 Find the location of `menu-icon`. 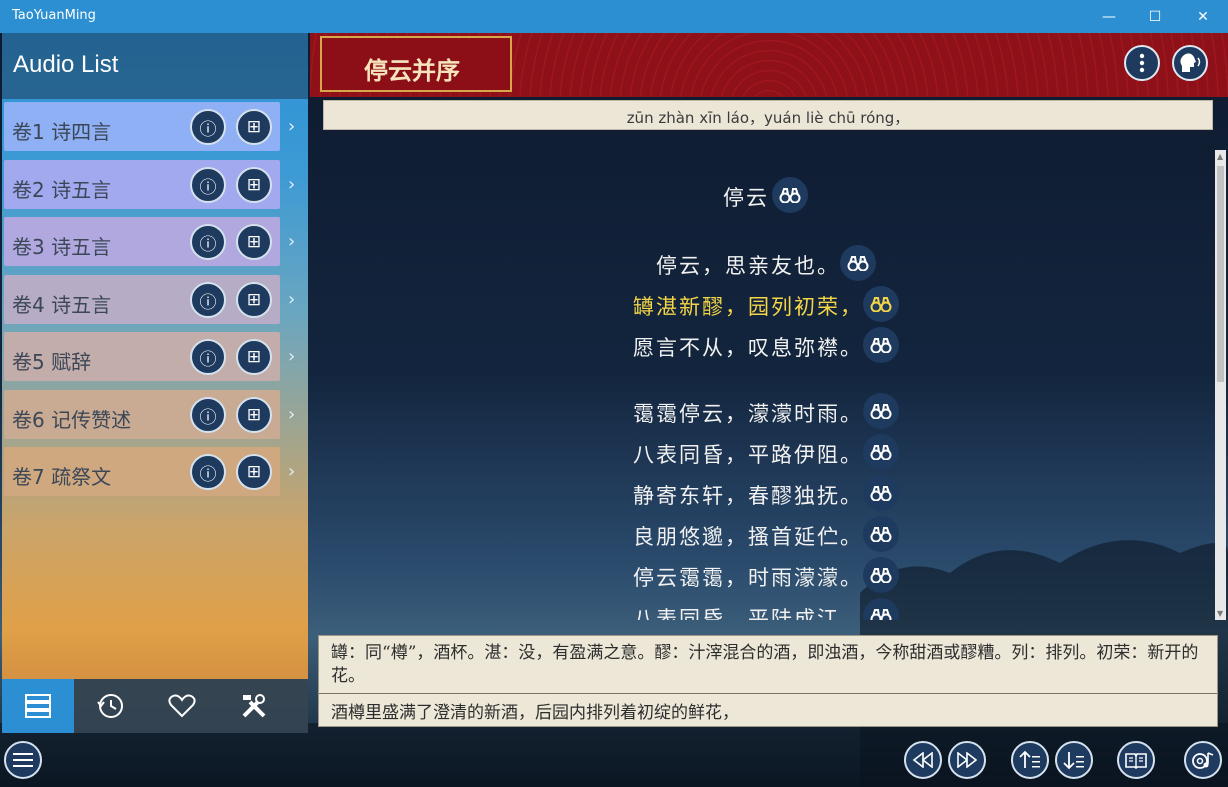

menu-icon is located at coordinates (23, 760).